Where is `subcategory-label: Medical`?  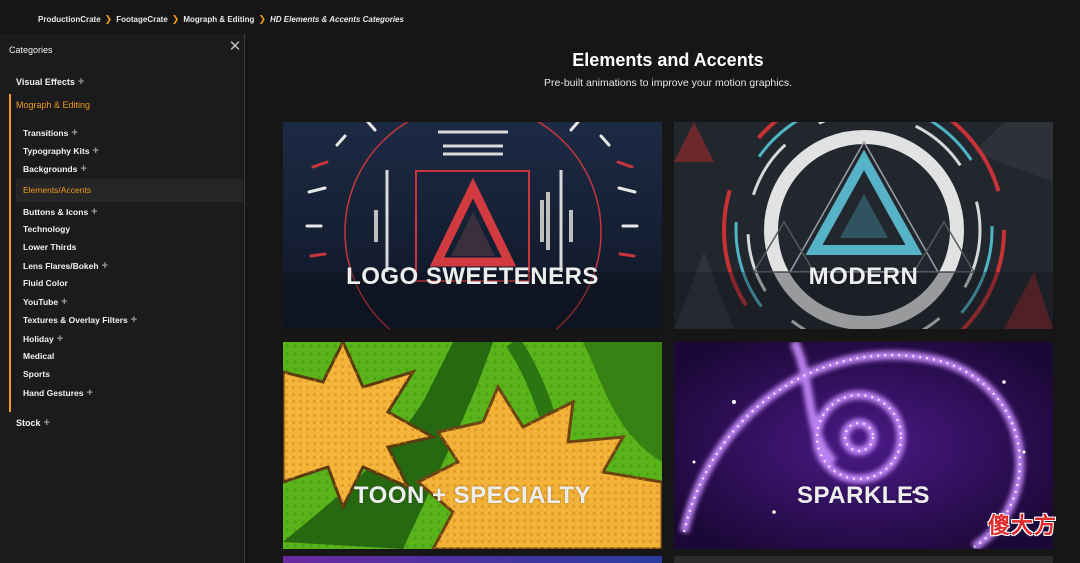 subcategory-label: Medical is located at coordinates (39, 356).